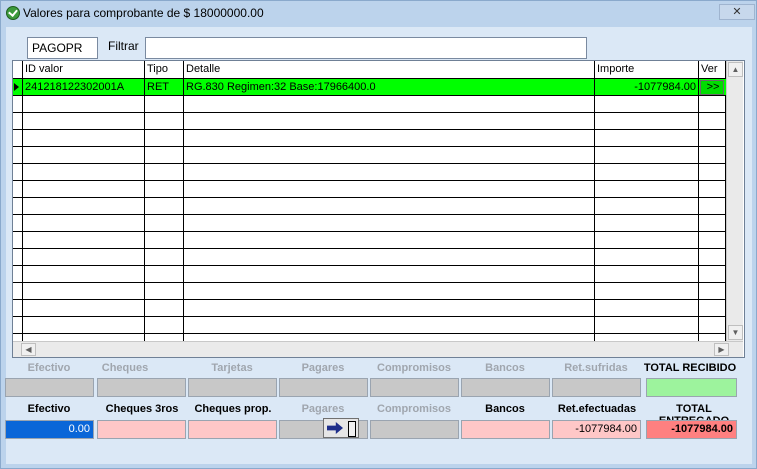 The height and width of the screenshot is (469, 757). I want to click on label-recibido-cheques: Cheques, so click(125, 368).